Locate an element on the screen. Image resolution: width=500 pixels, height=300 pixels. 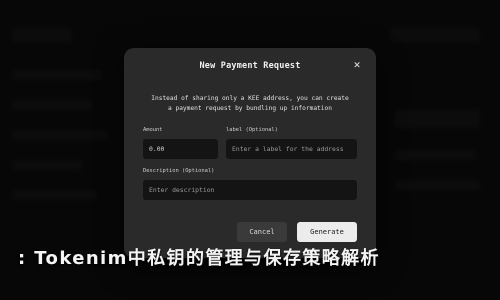
amount-input: 0.00 is located at coordinates (180, 149).